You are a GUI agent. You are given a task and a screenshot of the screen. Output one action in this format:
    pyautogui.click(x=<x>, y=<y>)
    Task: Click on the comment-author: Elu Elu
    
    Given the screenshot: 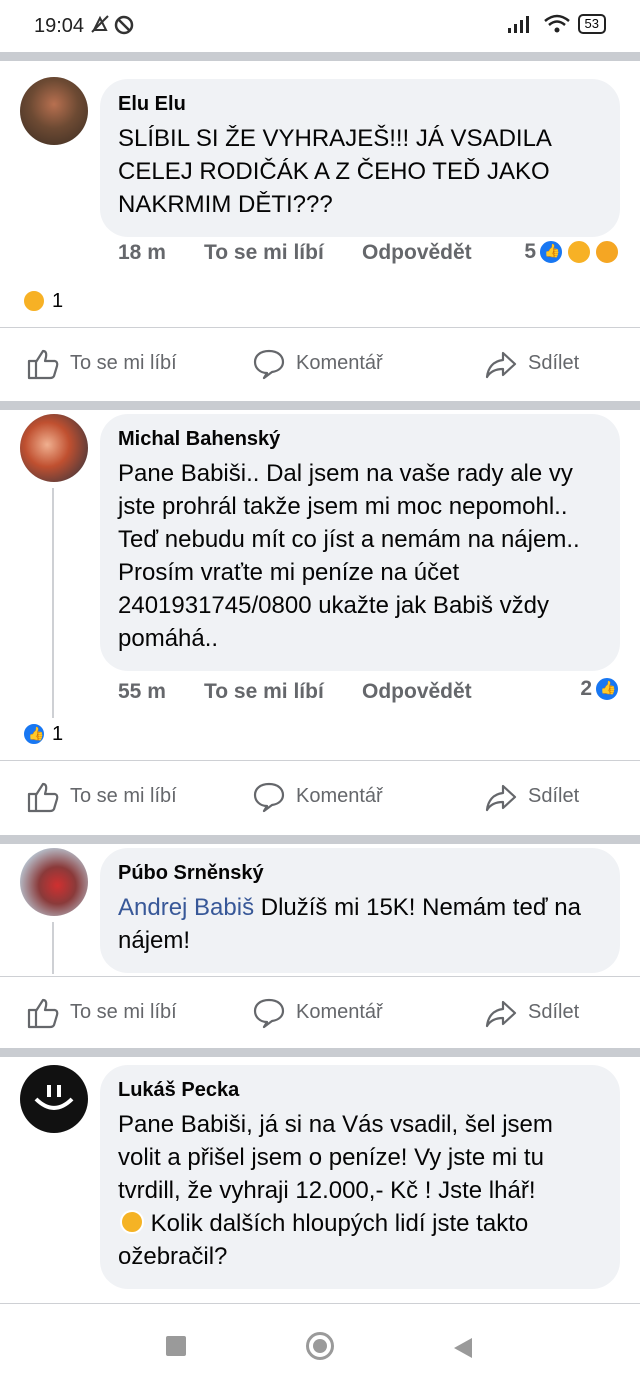 What is the action you would take?
    pyautogui.click(x=360, y=104)
    